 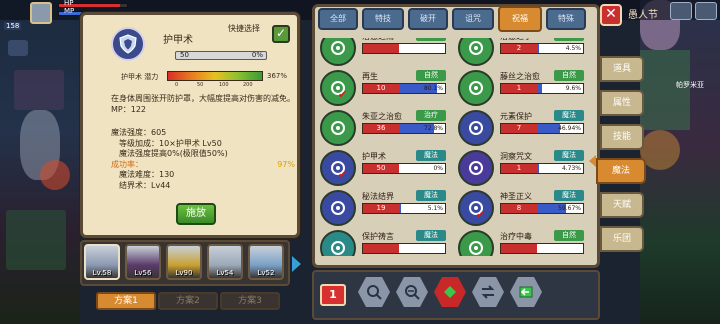 I want to click on settings-button, so click(x=706, y=11).